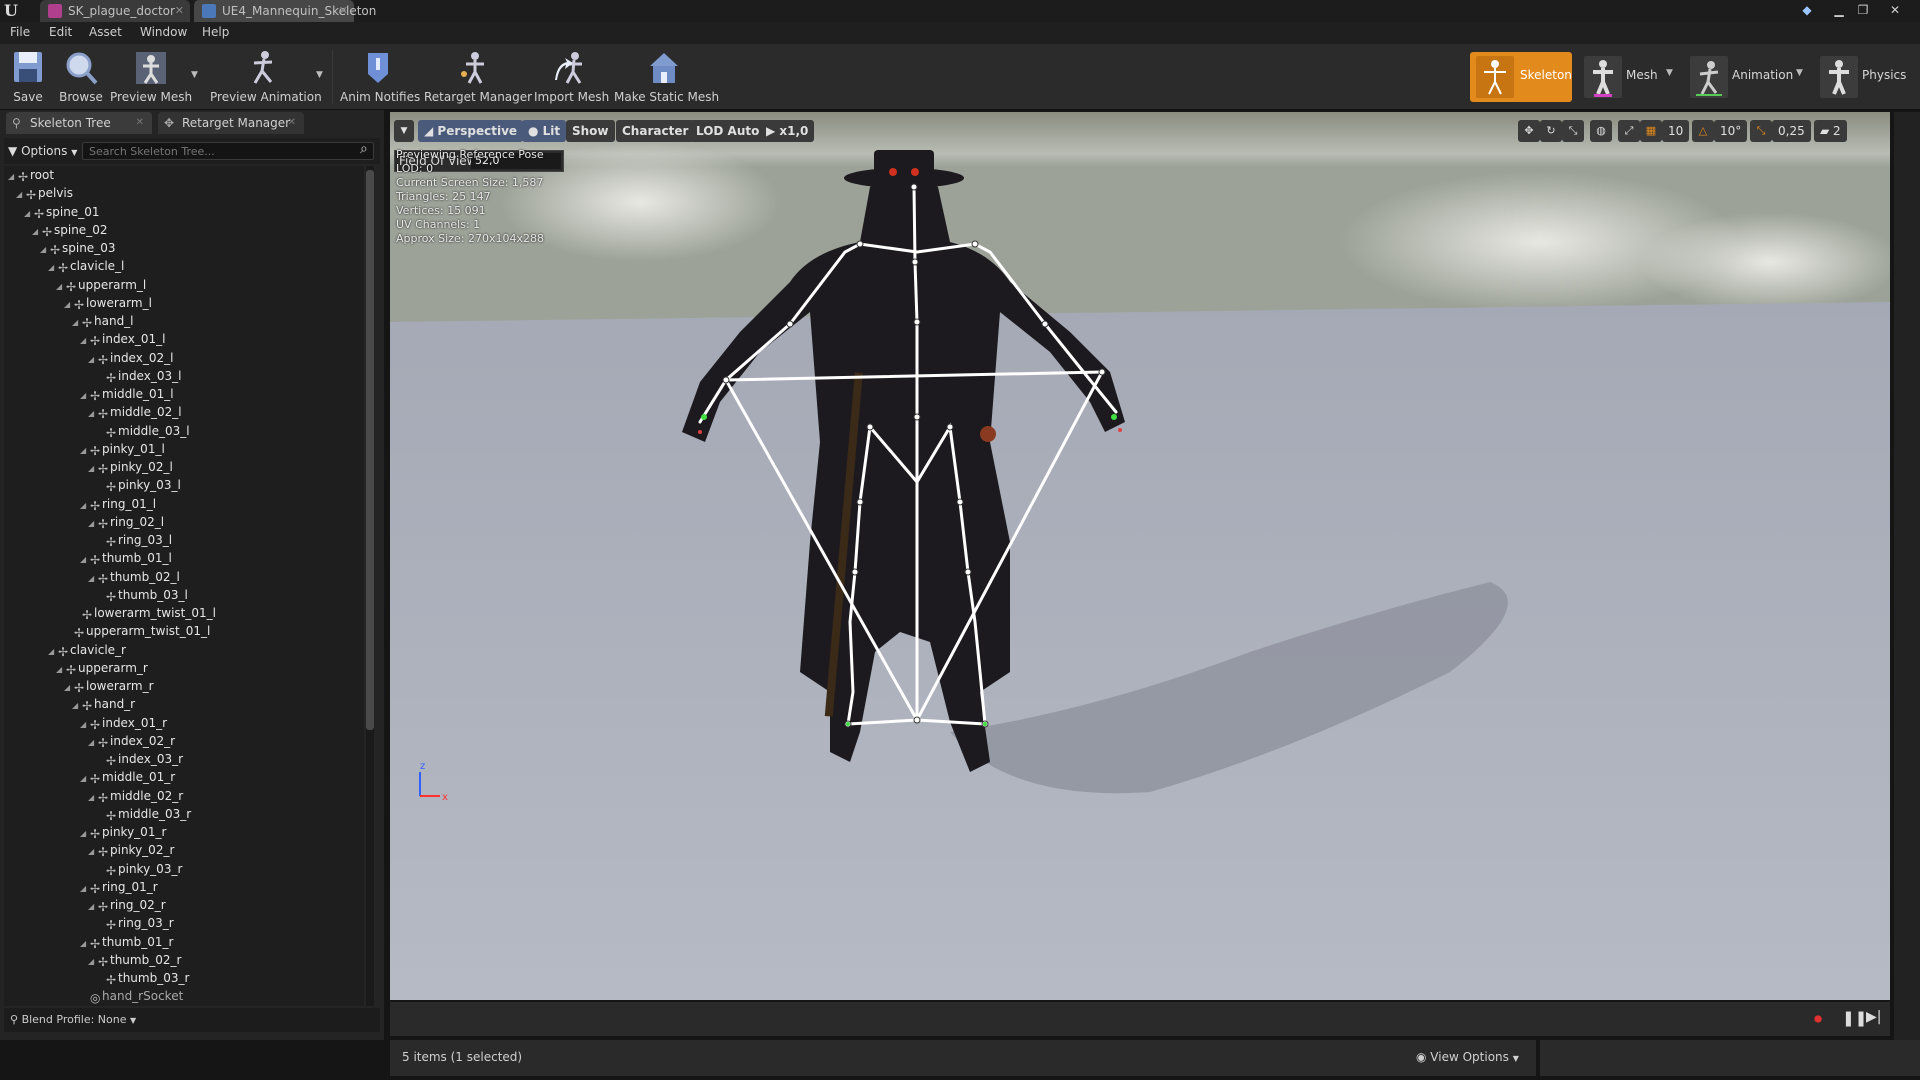 Image resolution: width=1920 pixels, height=1080 pixels. What do you see at coordinates (787, 131) in the screenshot?
I see `playback-speed-button: ▶ x1,0` at bounding box center [787, 131].